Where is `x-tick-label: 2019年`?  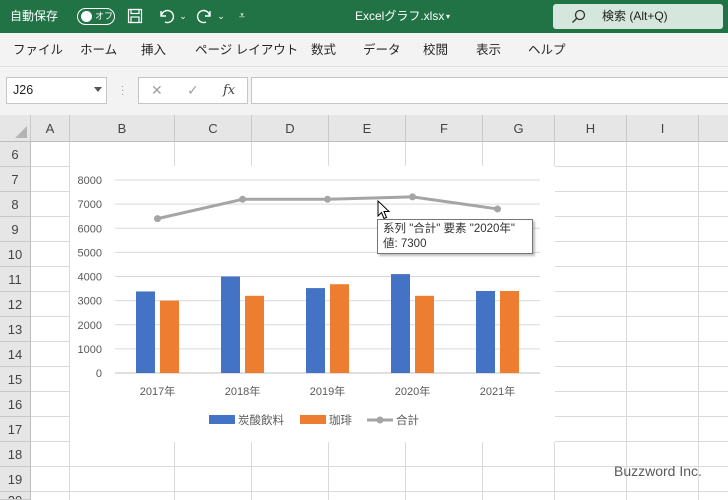 x-tick-label: 2019年 is located at coordinates (327, 391).